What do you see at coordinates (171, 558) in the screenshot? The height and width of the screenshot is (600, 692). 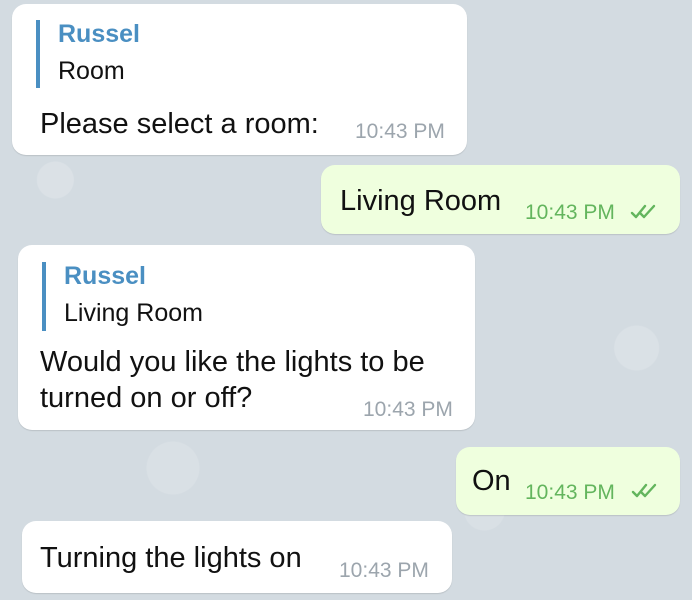 I see `message-text: Turning the lights on` at bounding box center [171, 558].